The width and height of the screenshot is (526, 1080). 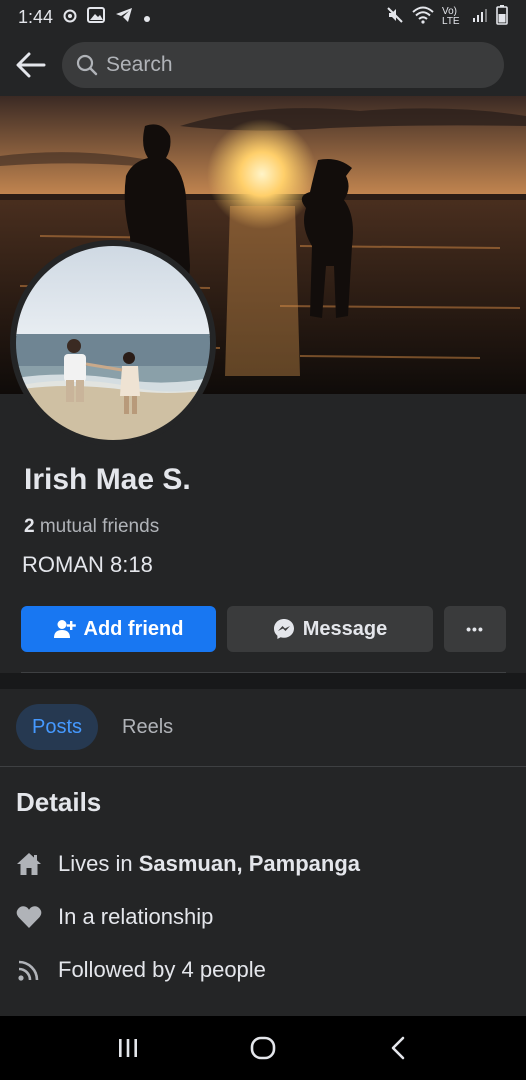 I want to click on status-bar: 1:44 Vo) LTE, so click(x=263, y=17).